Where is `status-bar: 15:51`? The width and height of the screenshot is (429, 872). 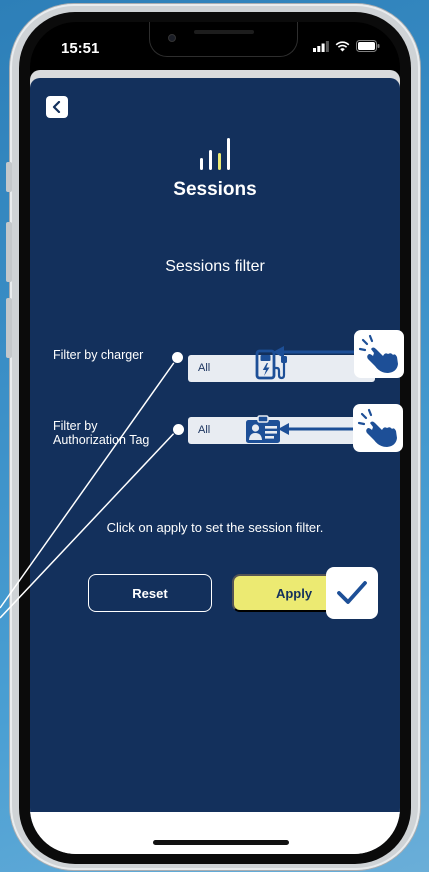
status-bar: 15:51 is located at coordinates (215, 47).